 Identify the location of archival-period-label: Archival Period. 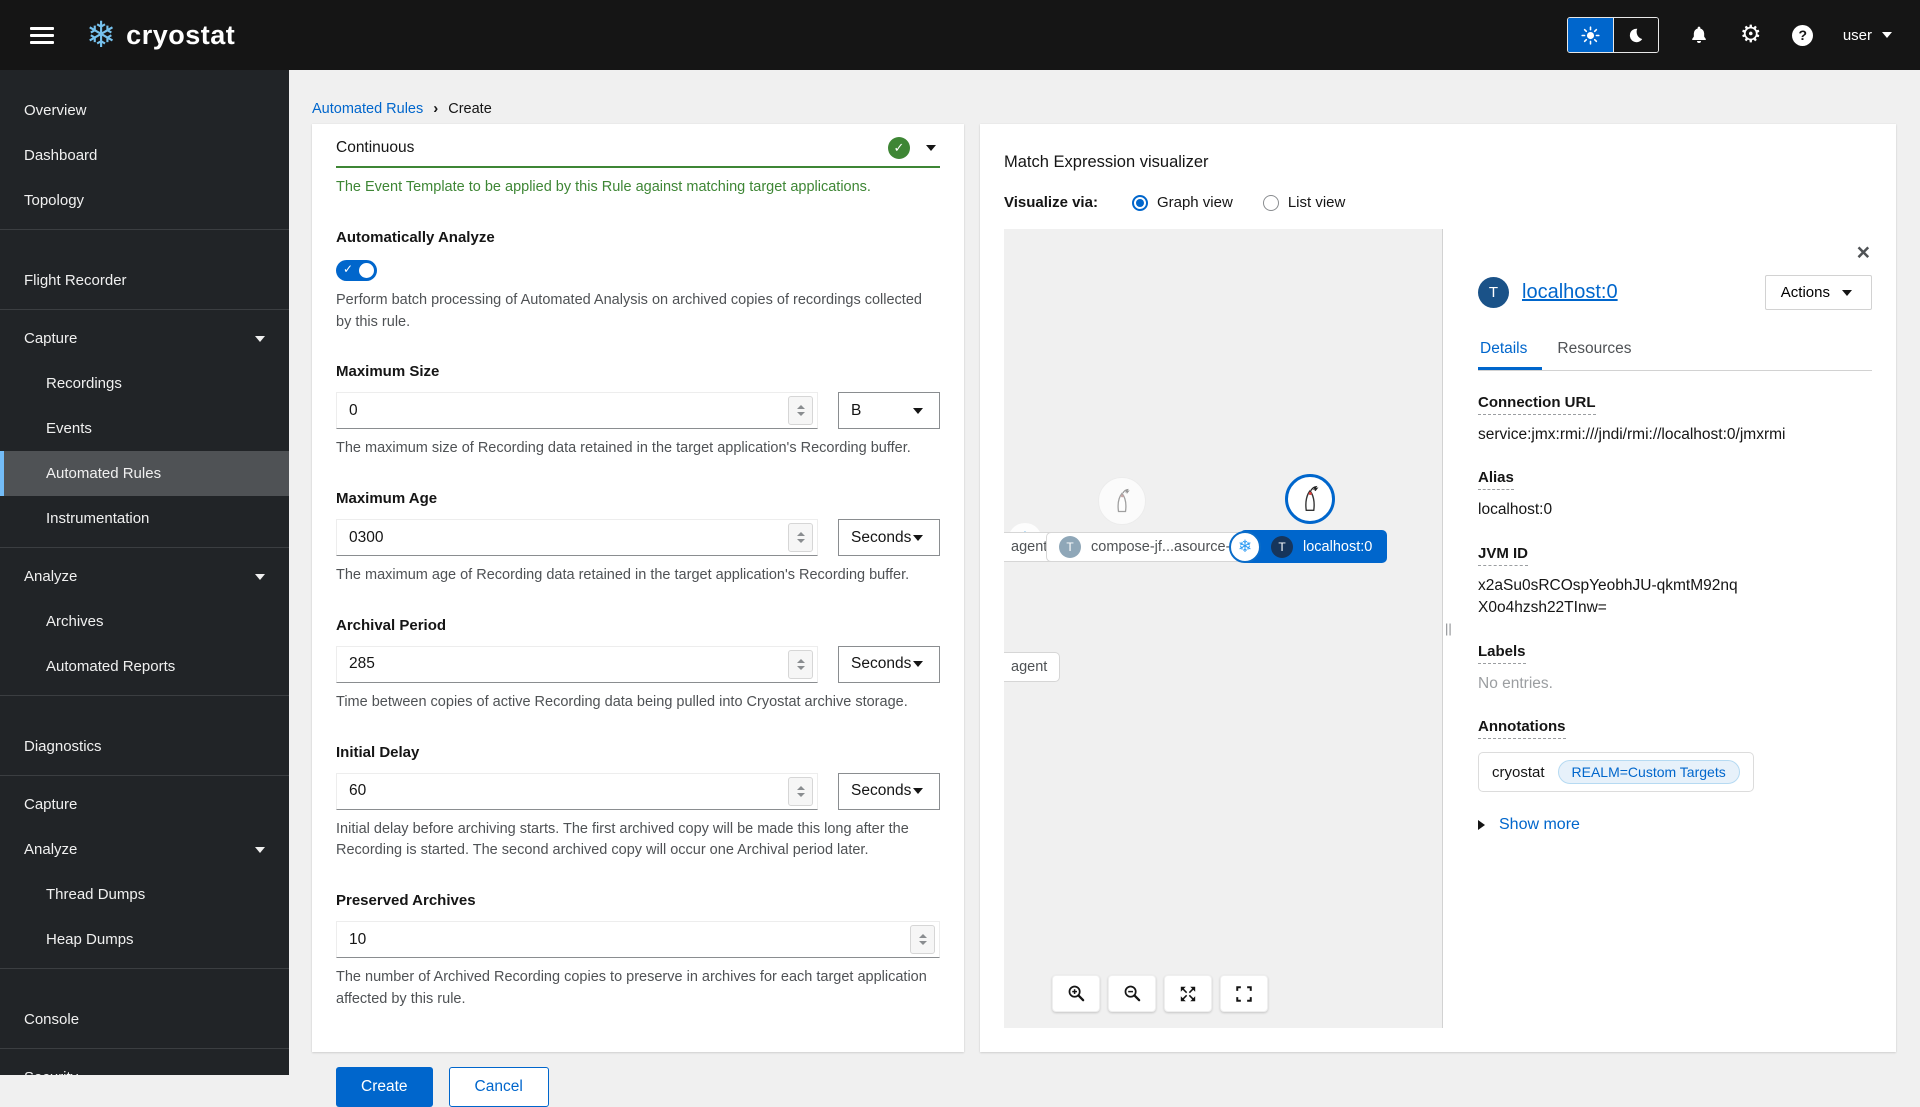
(391, 625).